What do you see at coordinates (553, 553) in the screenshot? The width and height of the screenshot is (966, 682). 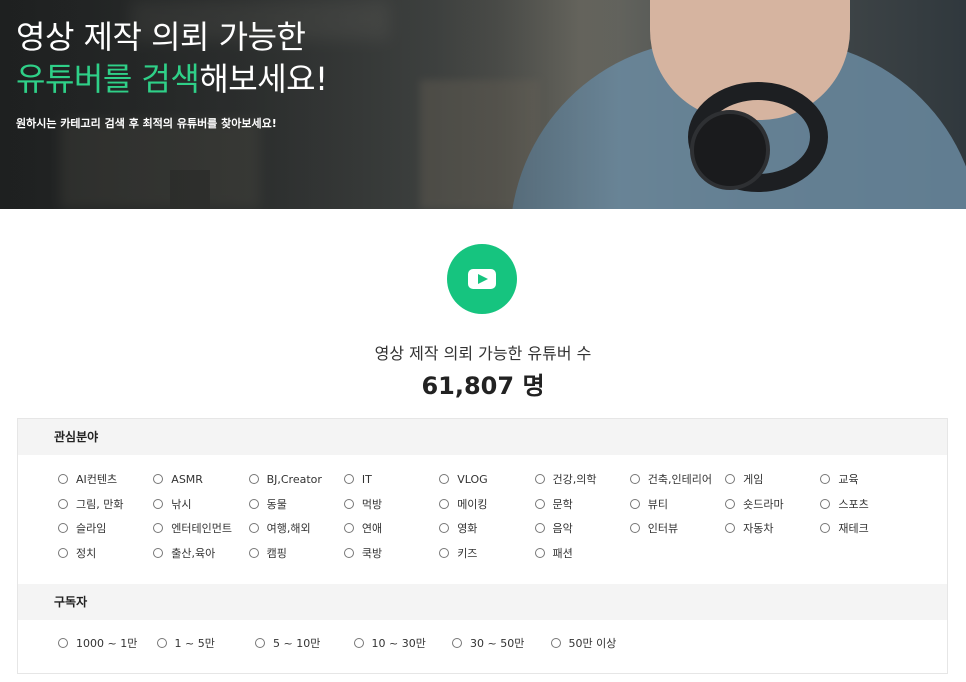 I see `interest-option: 패션` at bounding box center [553, 553].